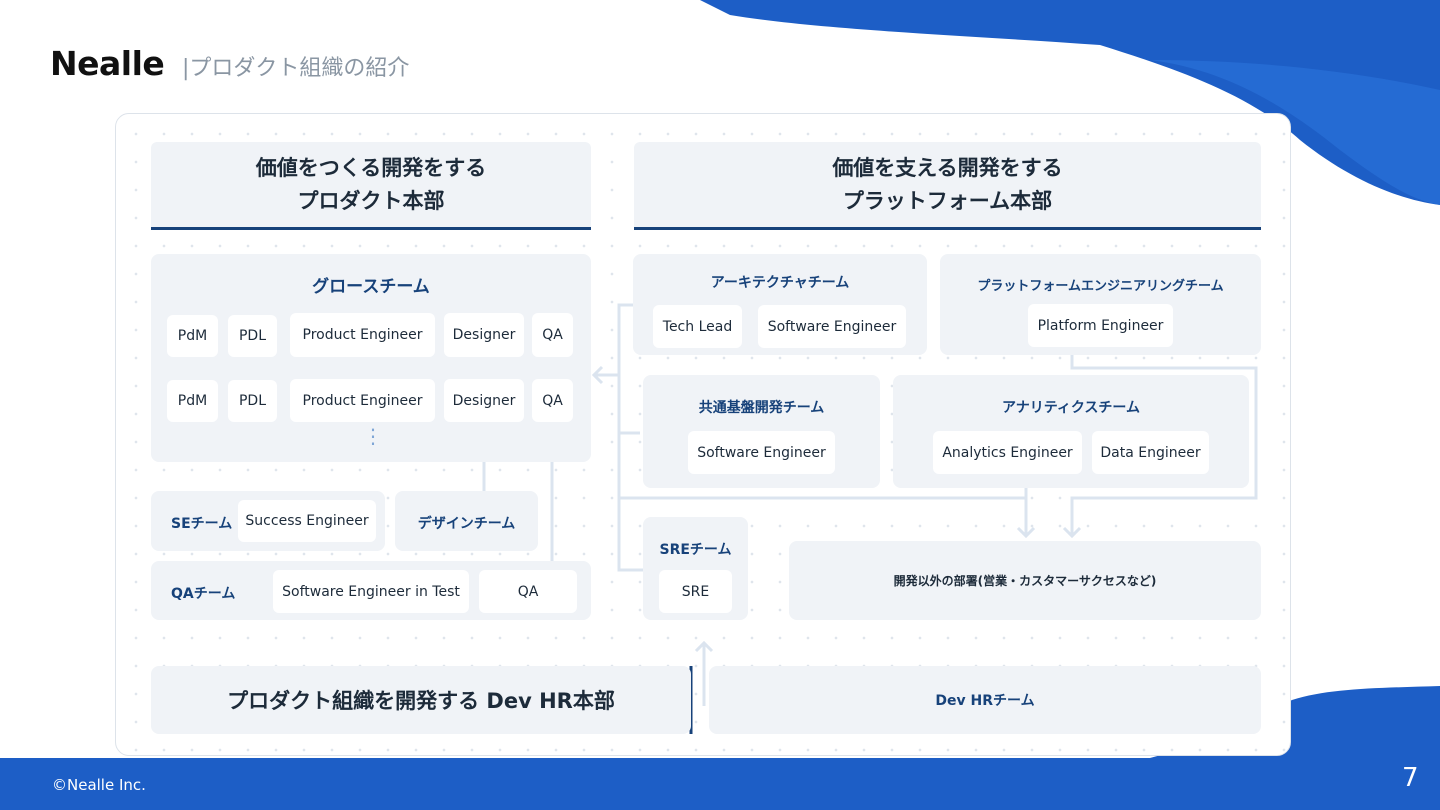  What do you see at coordinates (371, 186) in the screenshot?
I see `product-division-header: 価値をつくる開発をする プロダクト本部` at bounding box center [371, 186].